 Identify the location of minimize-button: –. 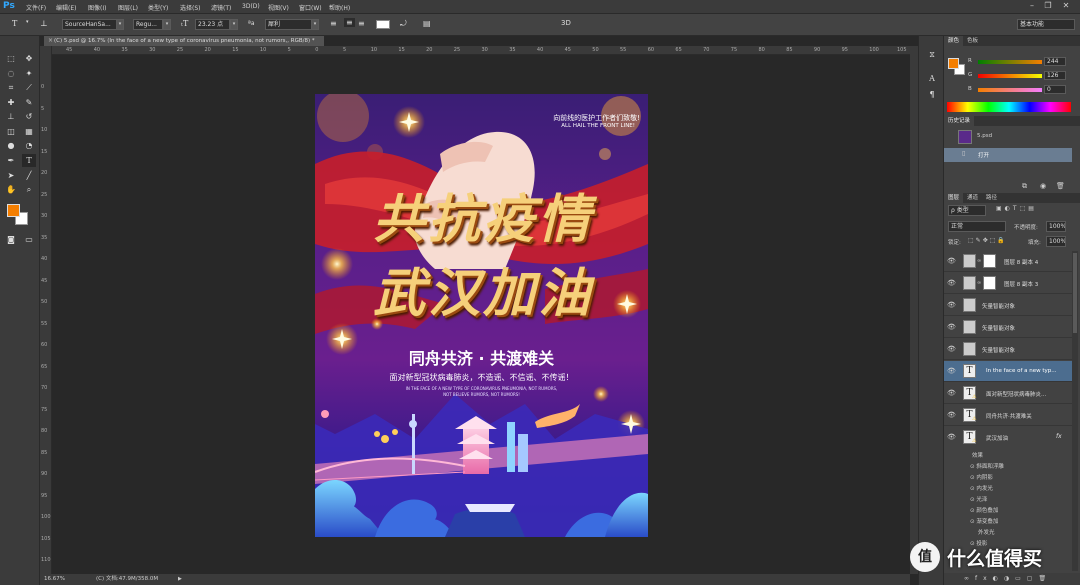
(1032, 6).